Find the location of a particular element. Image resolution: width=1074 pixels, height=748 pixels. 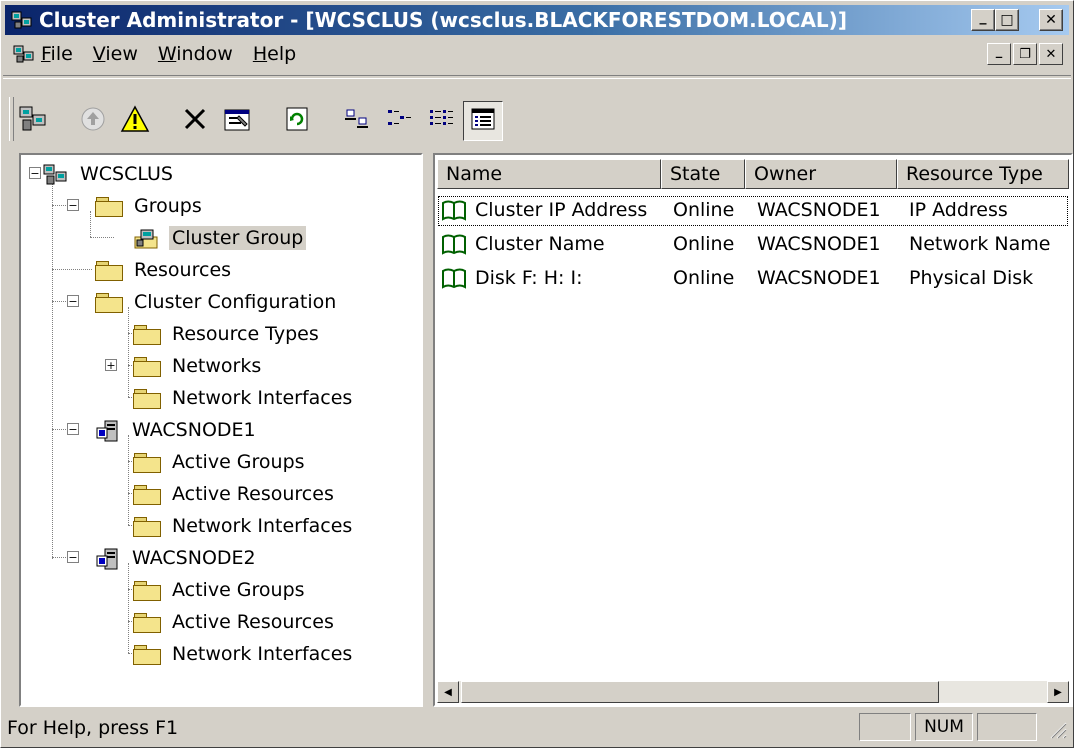

details-view-button is located at coordinates (483, 121).